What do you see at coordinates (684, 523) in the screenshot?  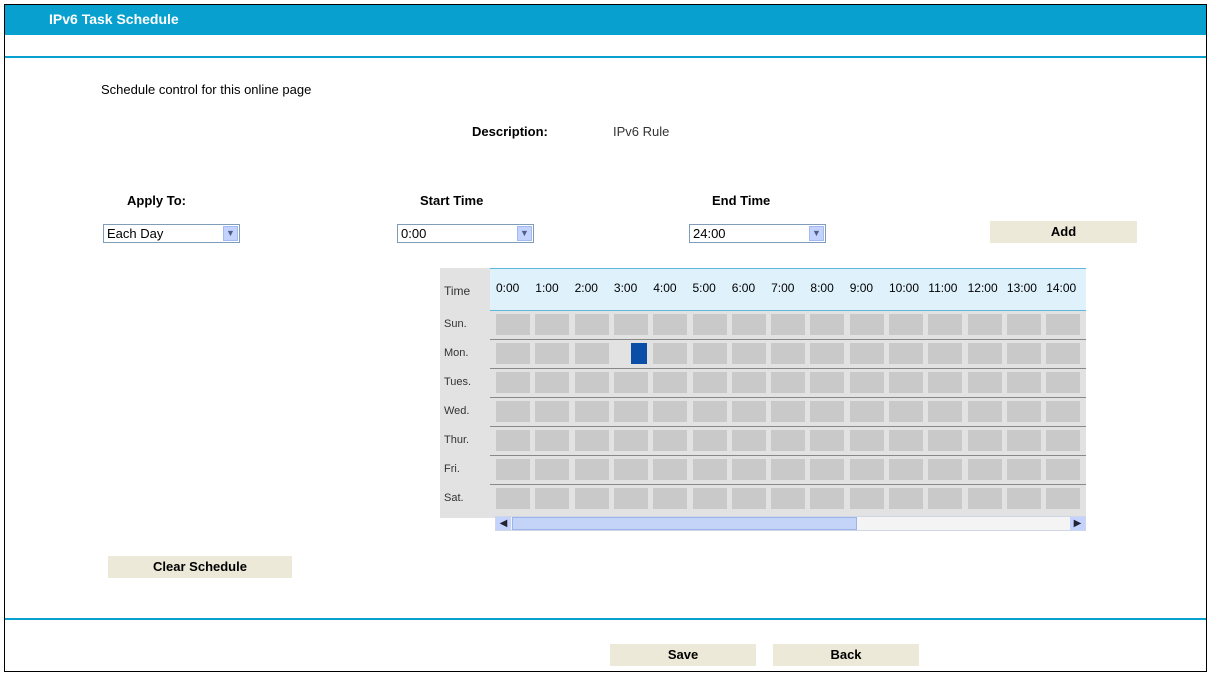 I see `scrollbar-thumb` at bounding box center [684, 523].